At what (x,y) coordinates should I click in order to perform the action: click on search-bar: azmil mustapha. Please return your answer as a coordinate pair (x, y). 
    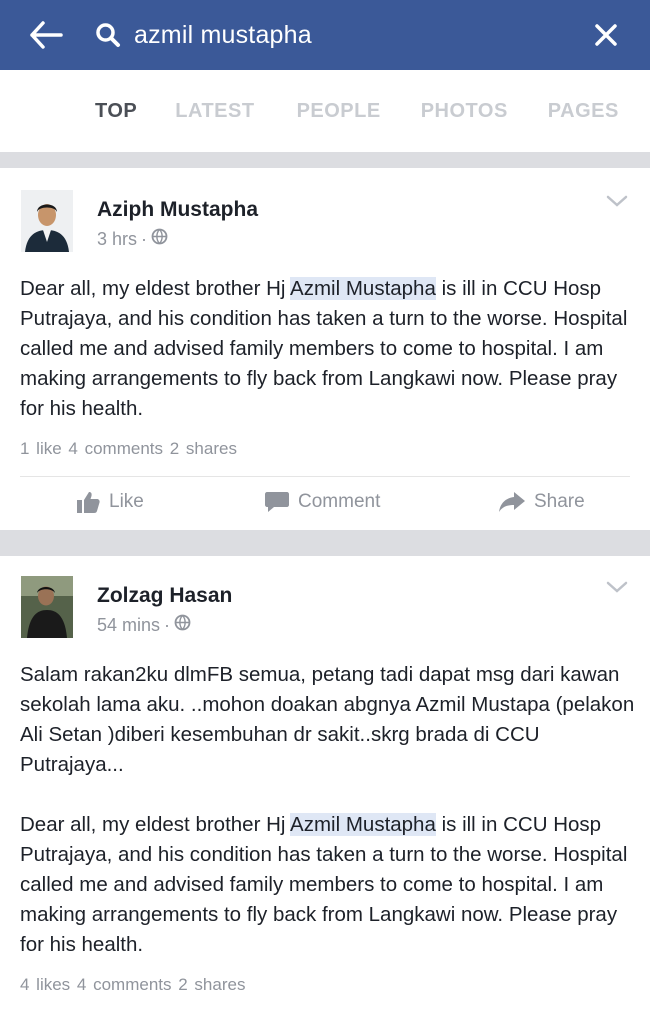
    Looking at the image, I should click on (325, 35).